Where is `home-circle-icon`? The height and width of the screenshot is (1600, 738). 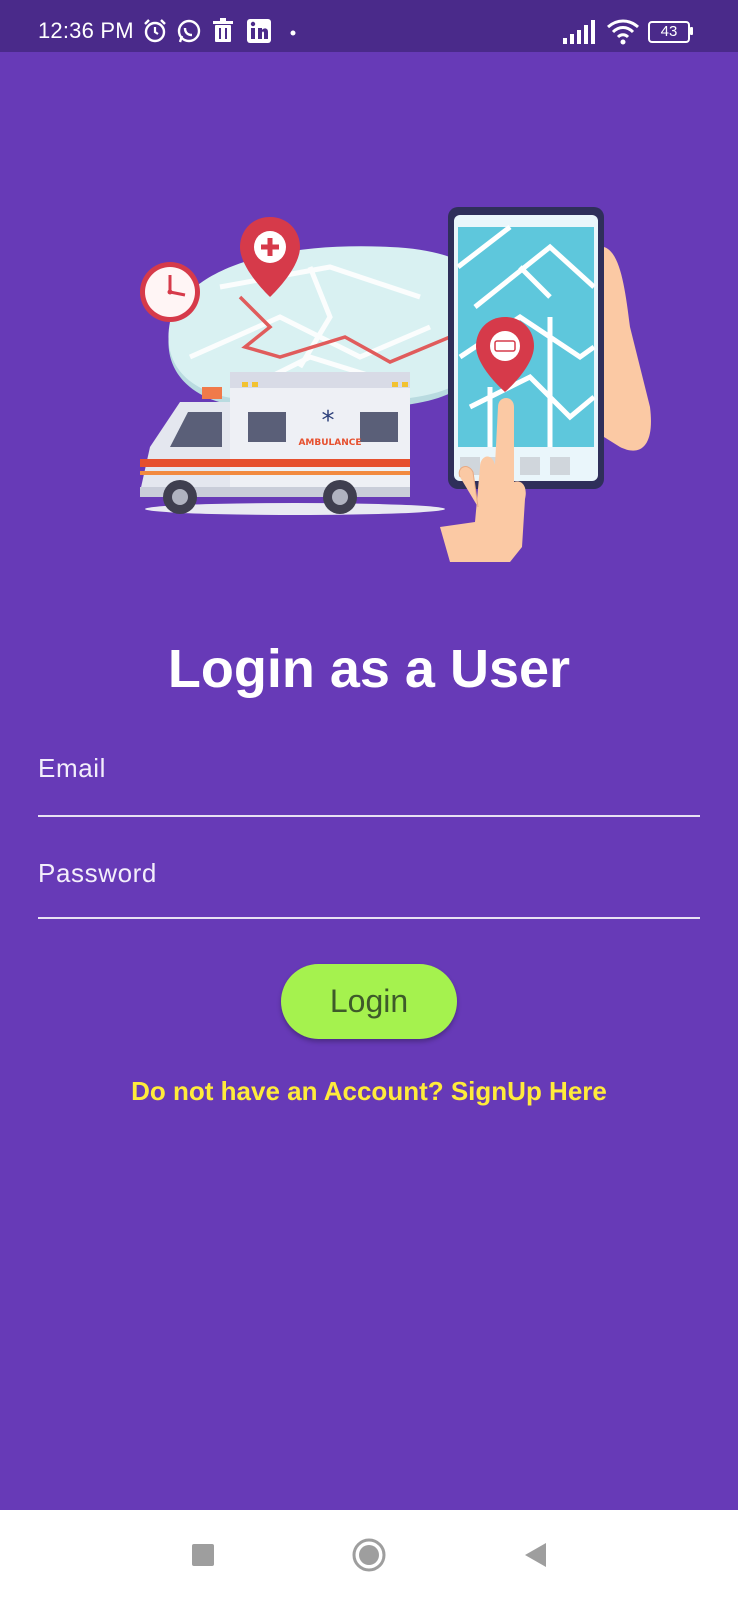
home-circle-icon is located at coordinates (369, 1555).